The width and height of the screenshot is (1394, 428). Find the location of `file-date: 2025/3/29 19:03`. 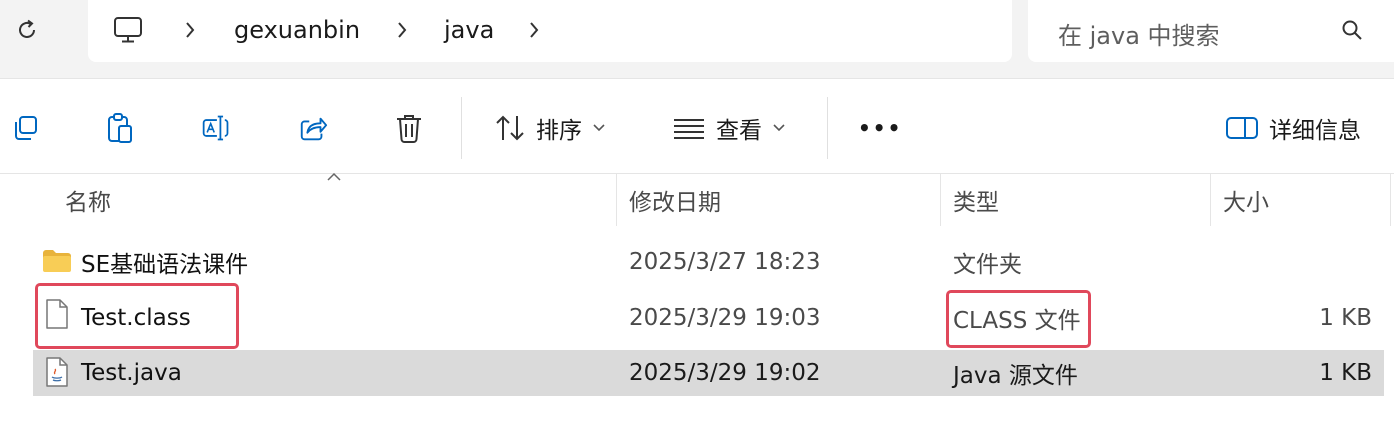

file-date: 2025/3/29 19:03 is located at coordinates (725, 318).